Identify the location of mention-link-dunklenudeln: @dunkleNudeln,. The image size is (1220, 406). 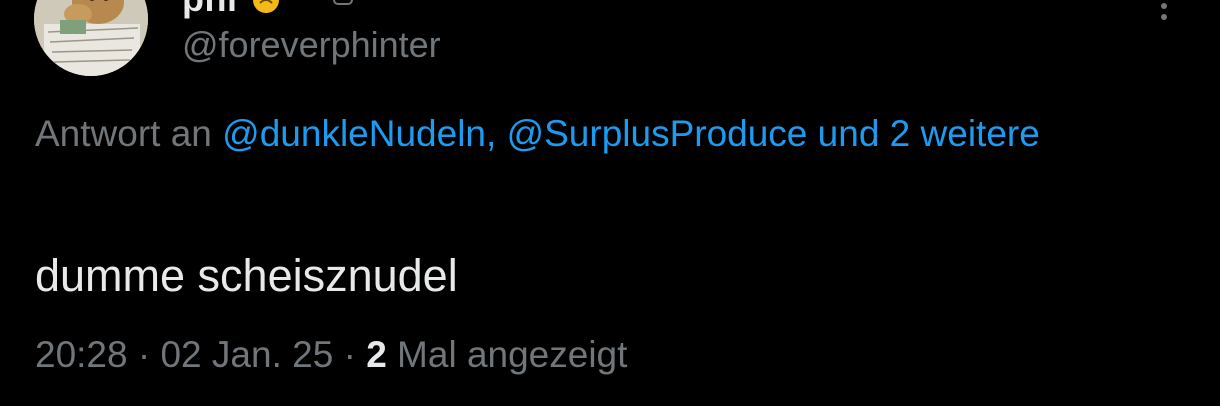
(359, 133).